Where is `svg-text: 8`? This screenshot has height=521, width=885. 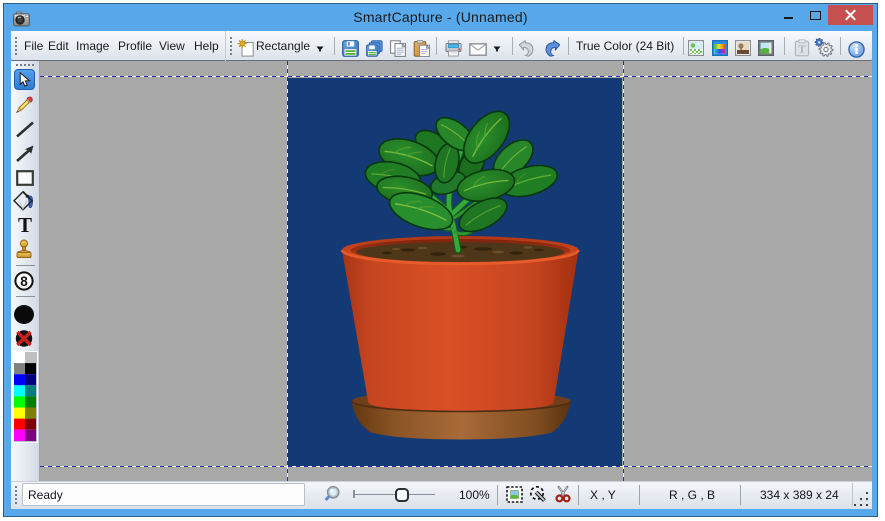
svg-text: 8 is located at coordinates (24, 281).